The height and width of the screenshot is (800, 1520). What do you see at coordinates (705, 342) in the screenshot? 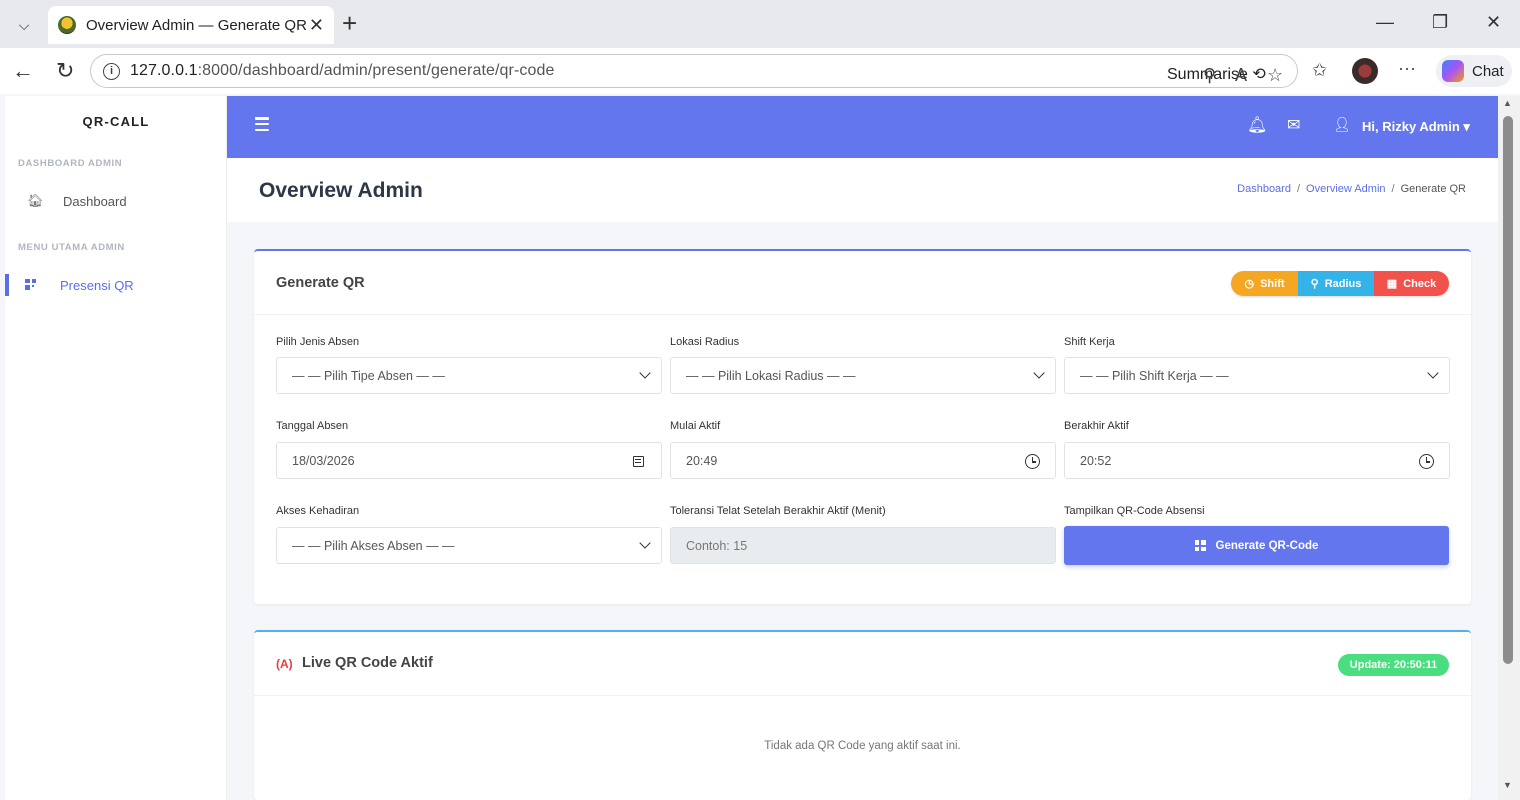
I see `lokasi-radius-label: Lokasi Radius` at bounding box center [705, 342].